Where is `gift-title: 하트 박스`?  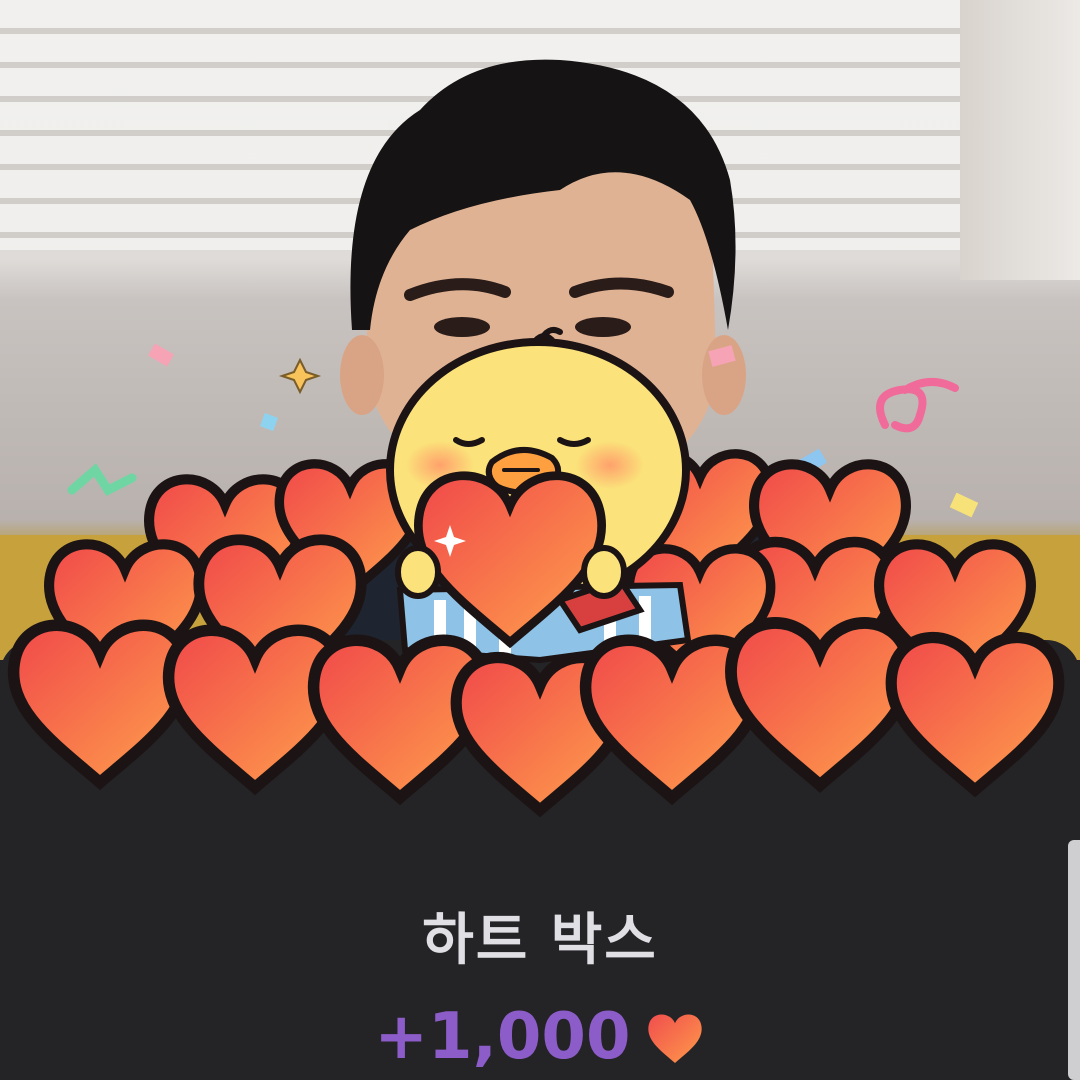 gift-title: 하트 박스 is located at coordinates (540, 940).